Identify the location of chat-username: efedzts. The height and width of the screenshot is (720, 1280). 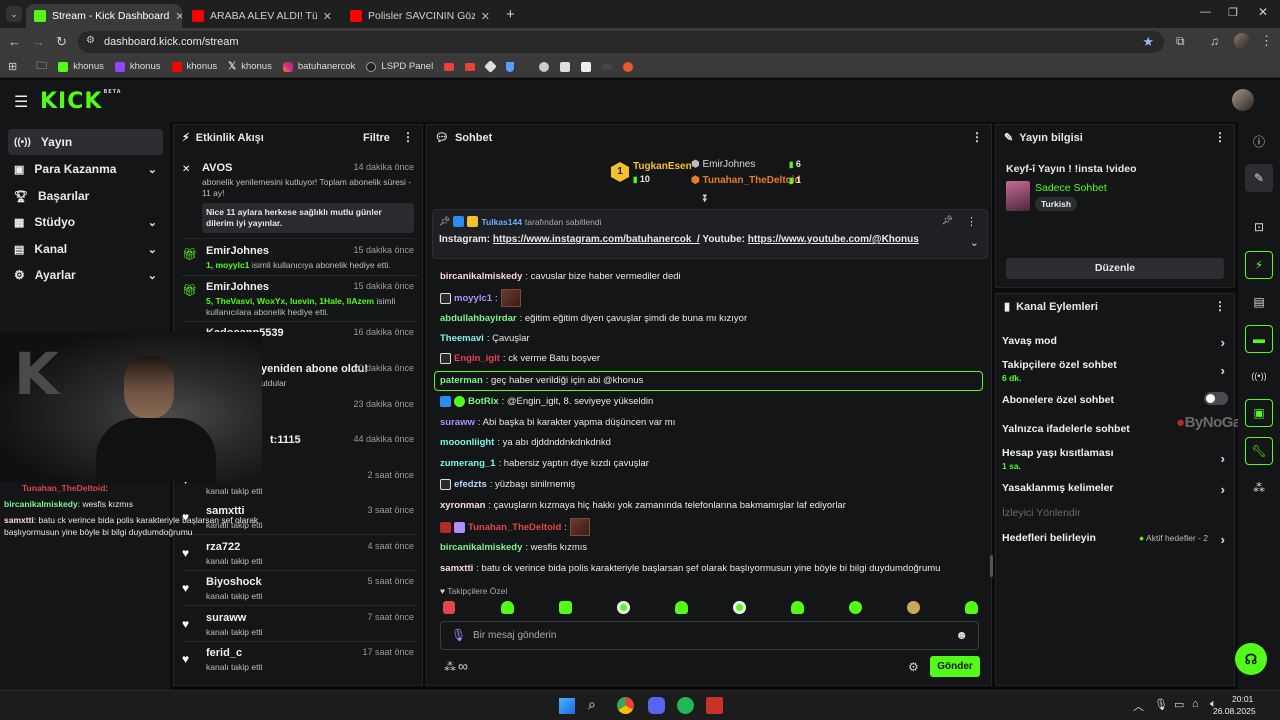
(470, 484).